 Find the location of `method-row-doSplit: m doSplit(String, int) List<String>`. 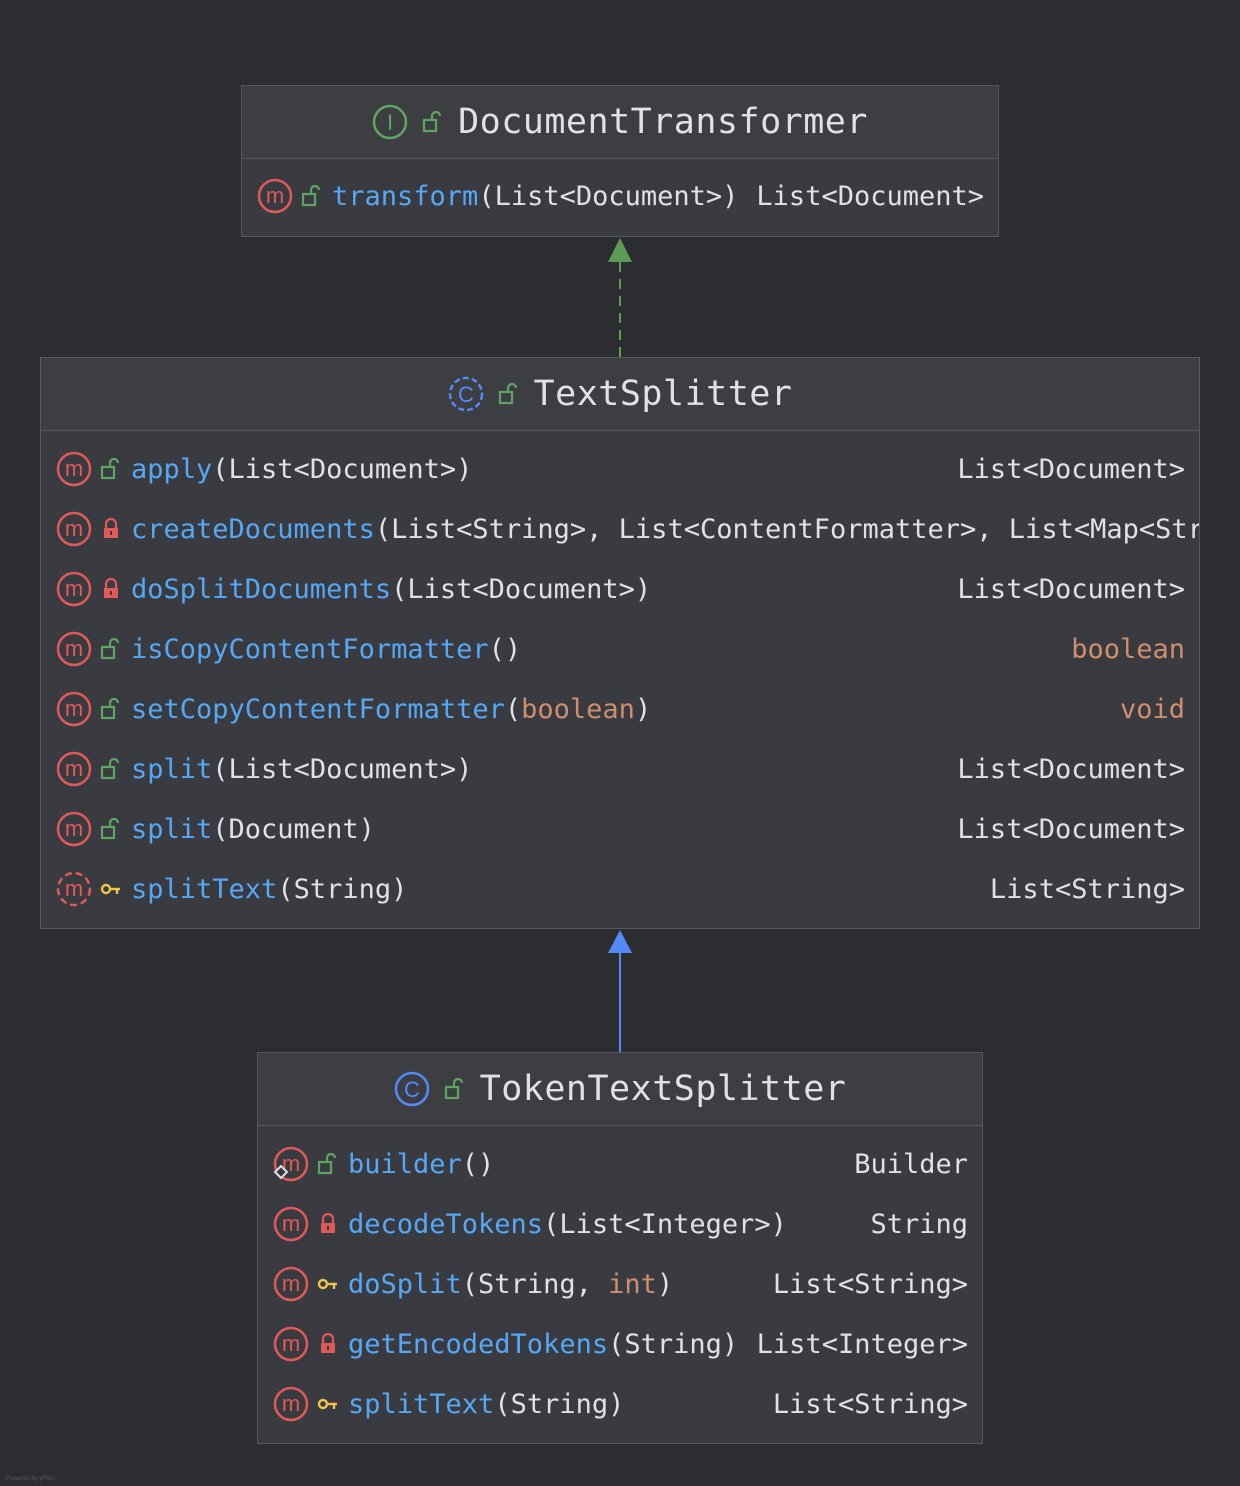

method-row-doSplit: m doSplit(String, int) List<String> is located at coordinates (620, 1284).